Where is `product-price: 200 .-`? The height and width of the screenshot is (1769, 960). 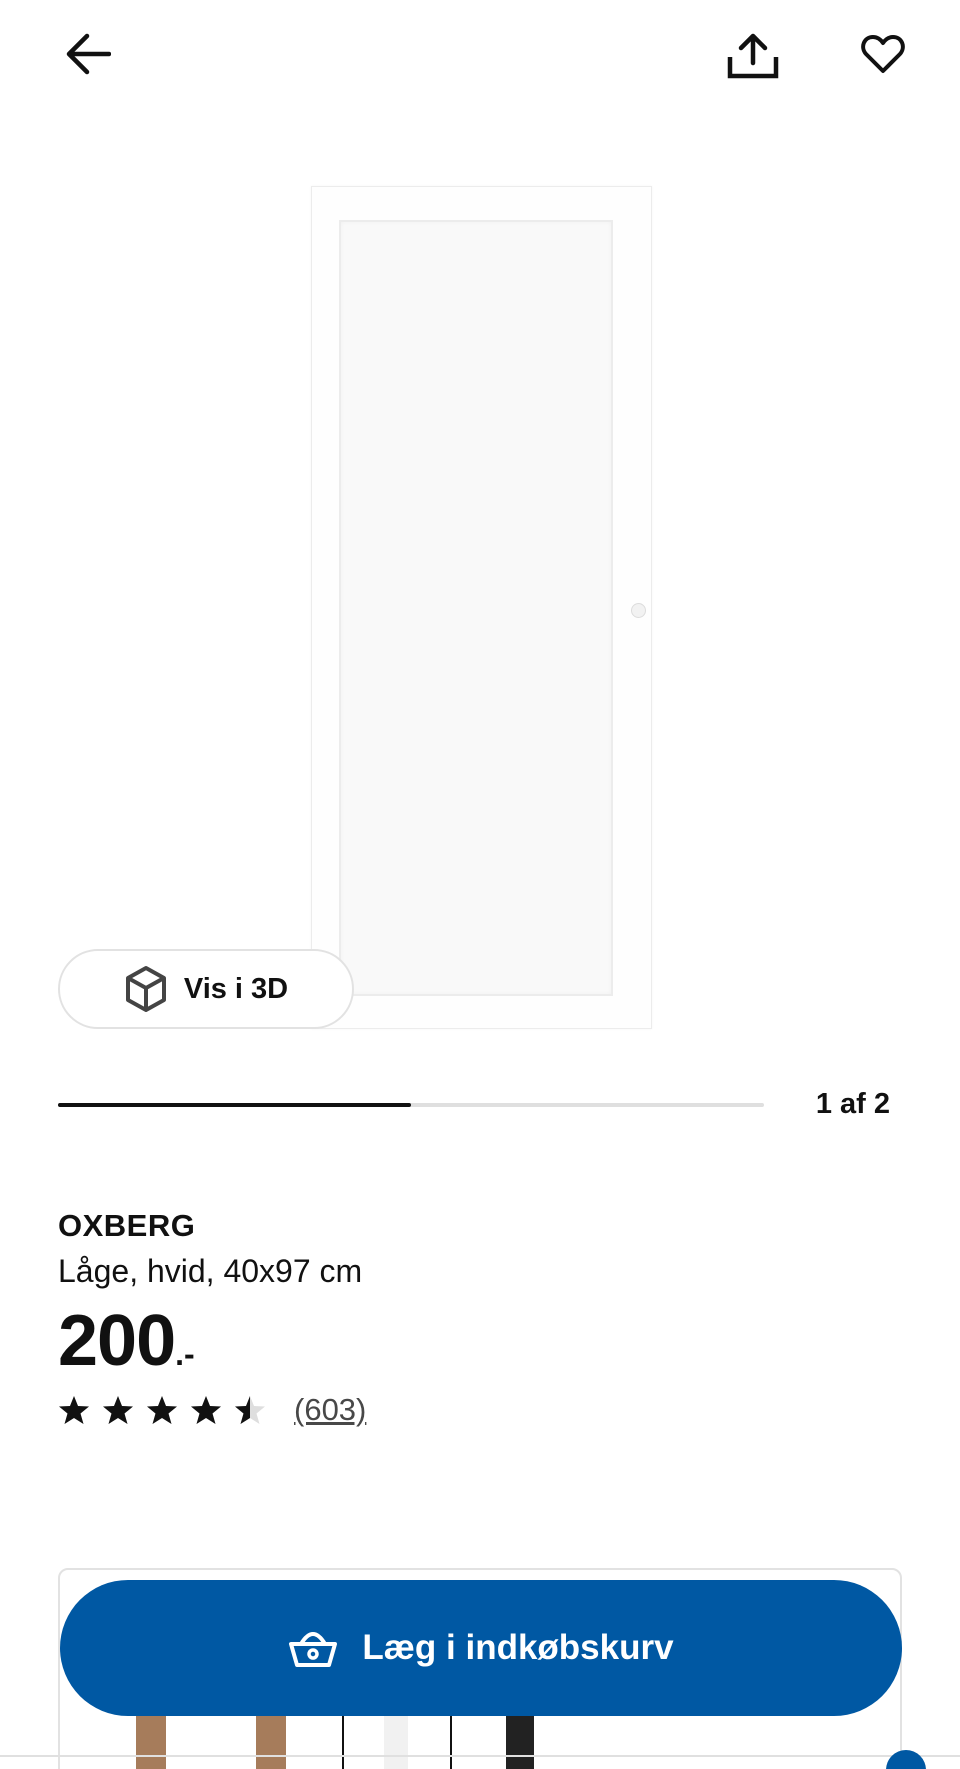 product-price: 200 .- is located at coordinates (126, 1341).